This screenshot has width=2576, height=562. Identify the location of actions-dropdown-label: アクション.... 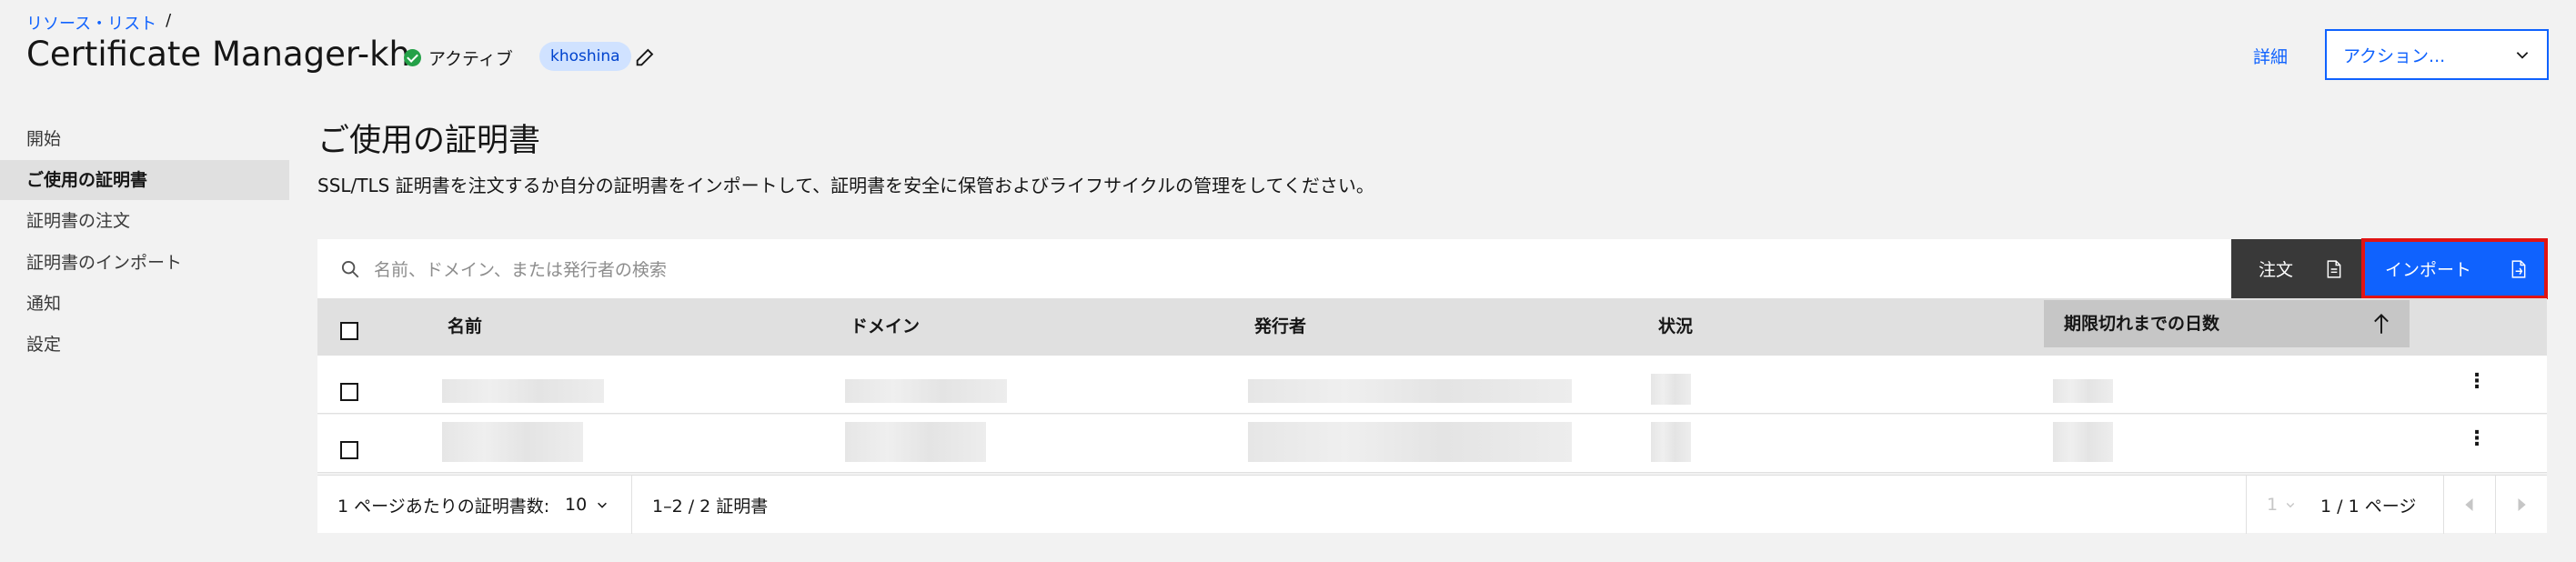
(2394, 55).